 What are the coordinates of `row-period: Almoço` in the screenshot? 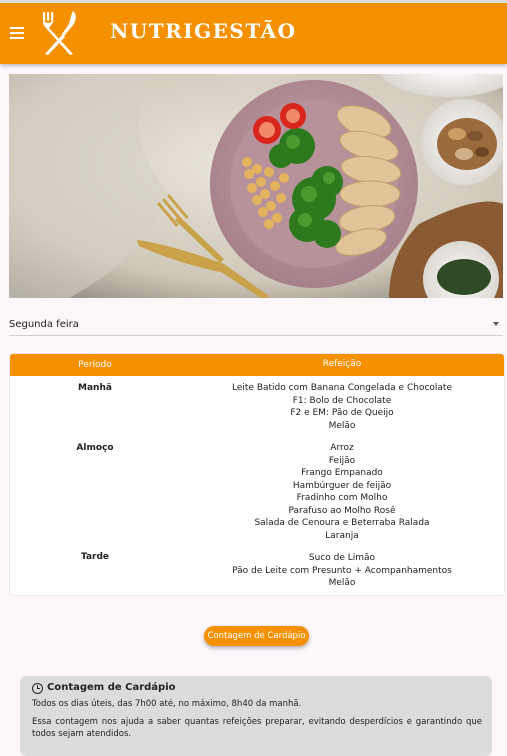 It's located at (95, 448).